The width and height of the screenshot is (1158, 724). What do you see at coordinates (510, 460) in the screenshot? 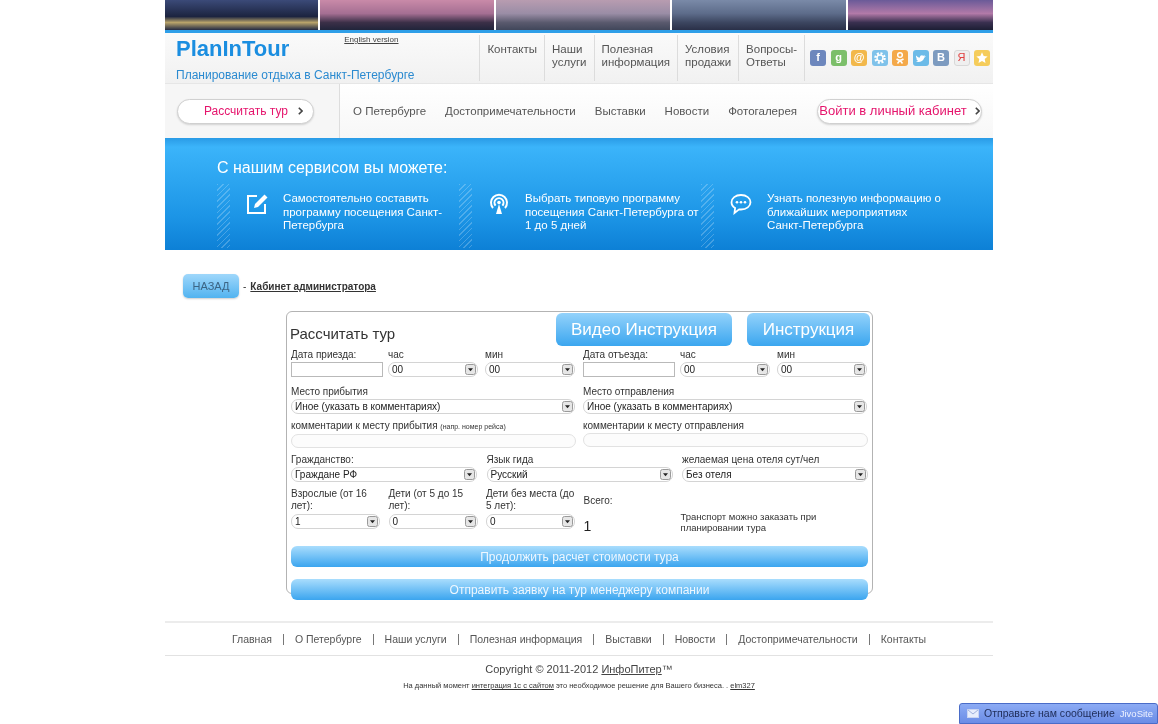
I see `field-label: Язык гида` at bounding box center [510, 460].